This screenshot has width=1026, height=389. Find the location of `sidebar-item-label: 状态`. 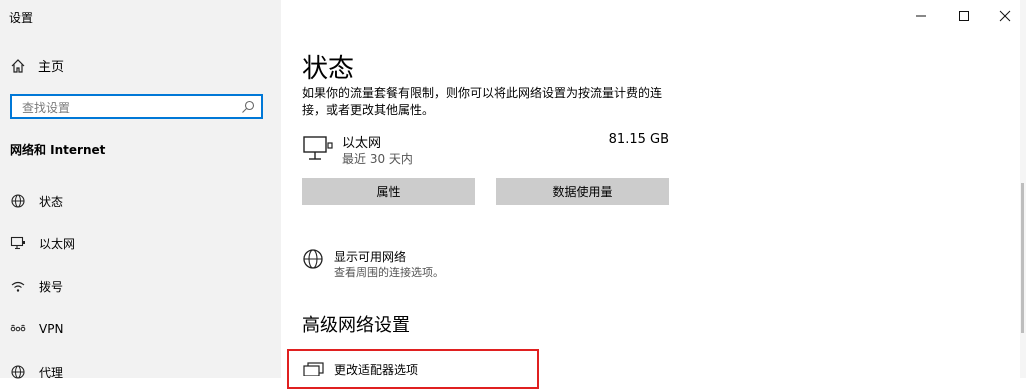

sidebar-item-label: 状态 is located at coordinates (51, 201).